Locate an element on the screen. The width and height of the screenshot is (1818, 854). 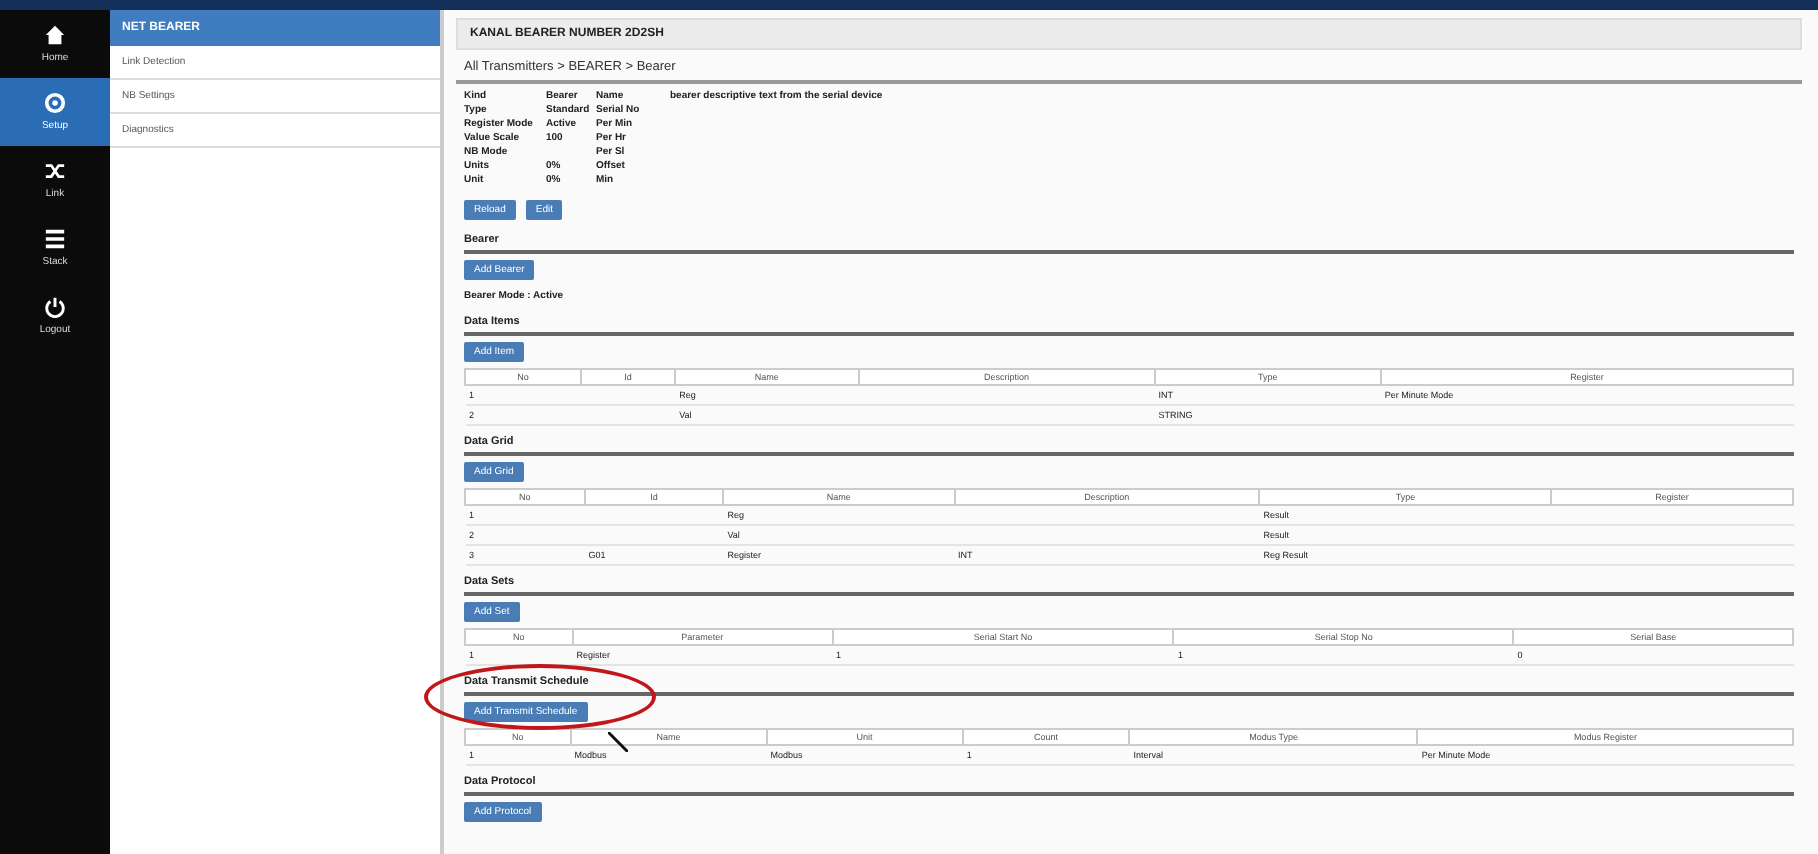
power-icon is located at coordinates (55, 307).